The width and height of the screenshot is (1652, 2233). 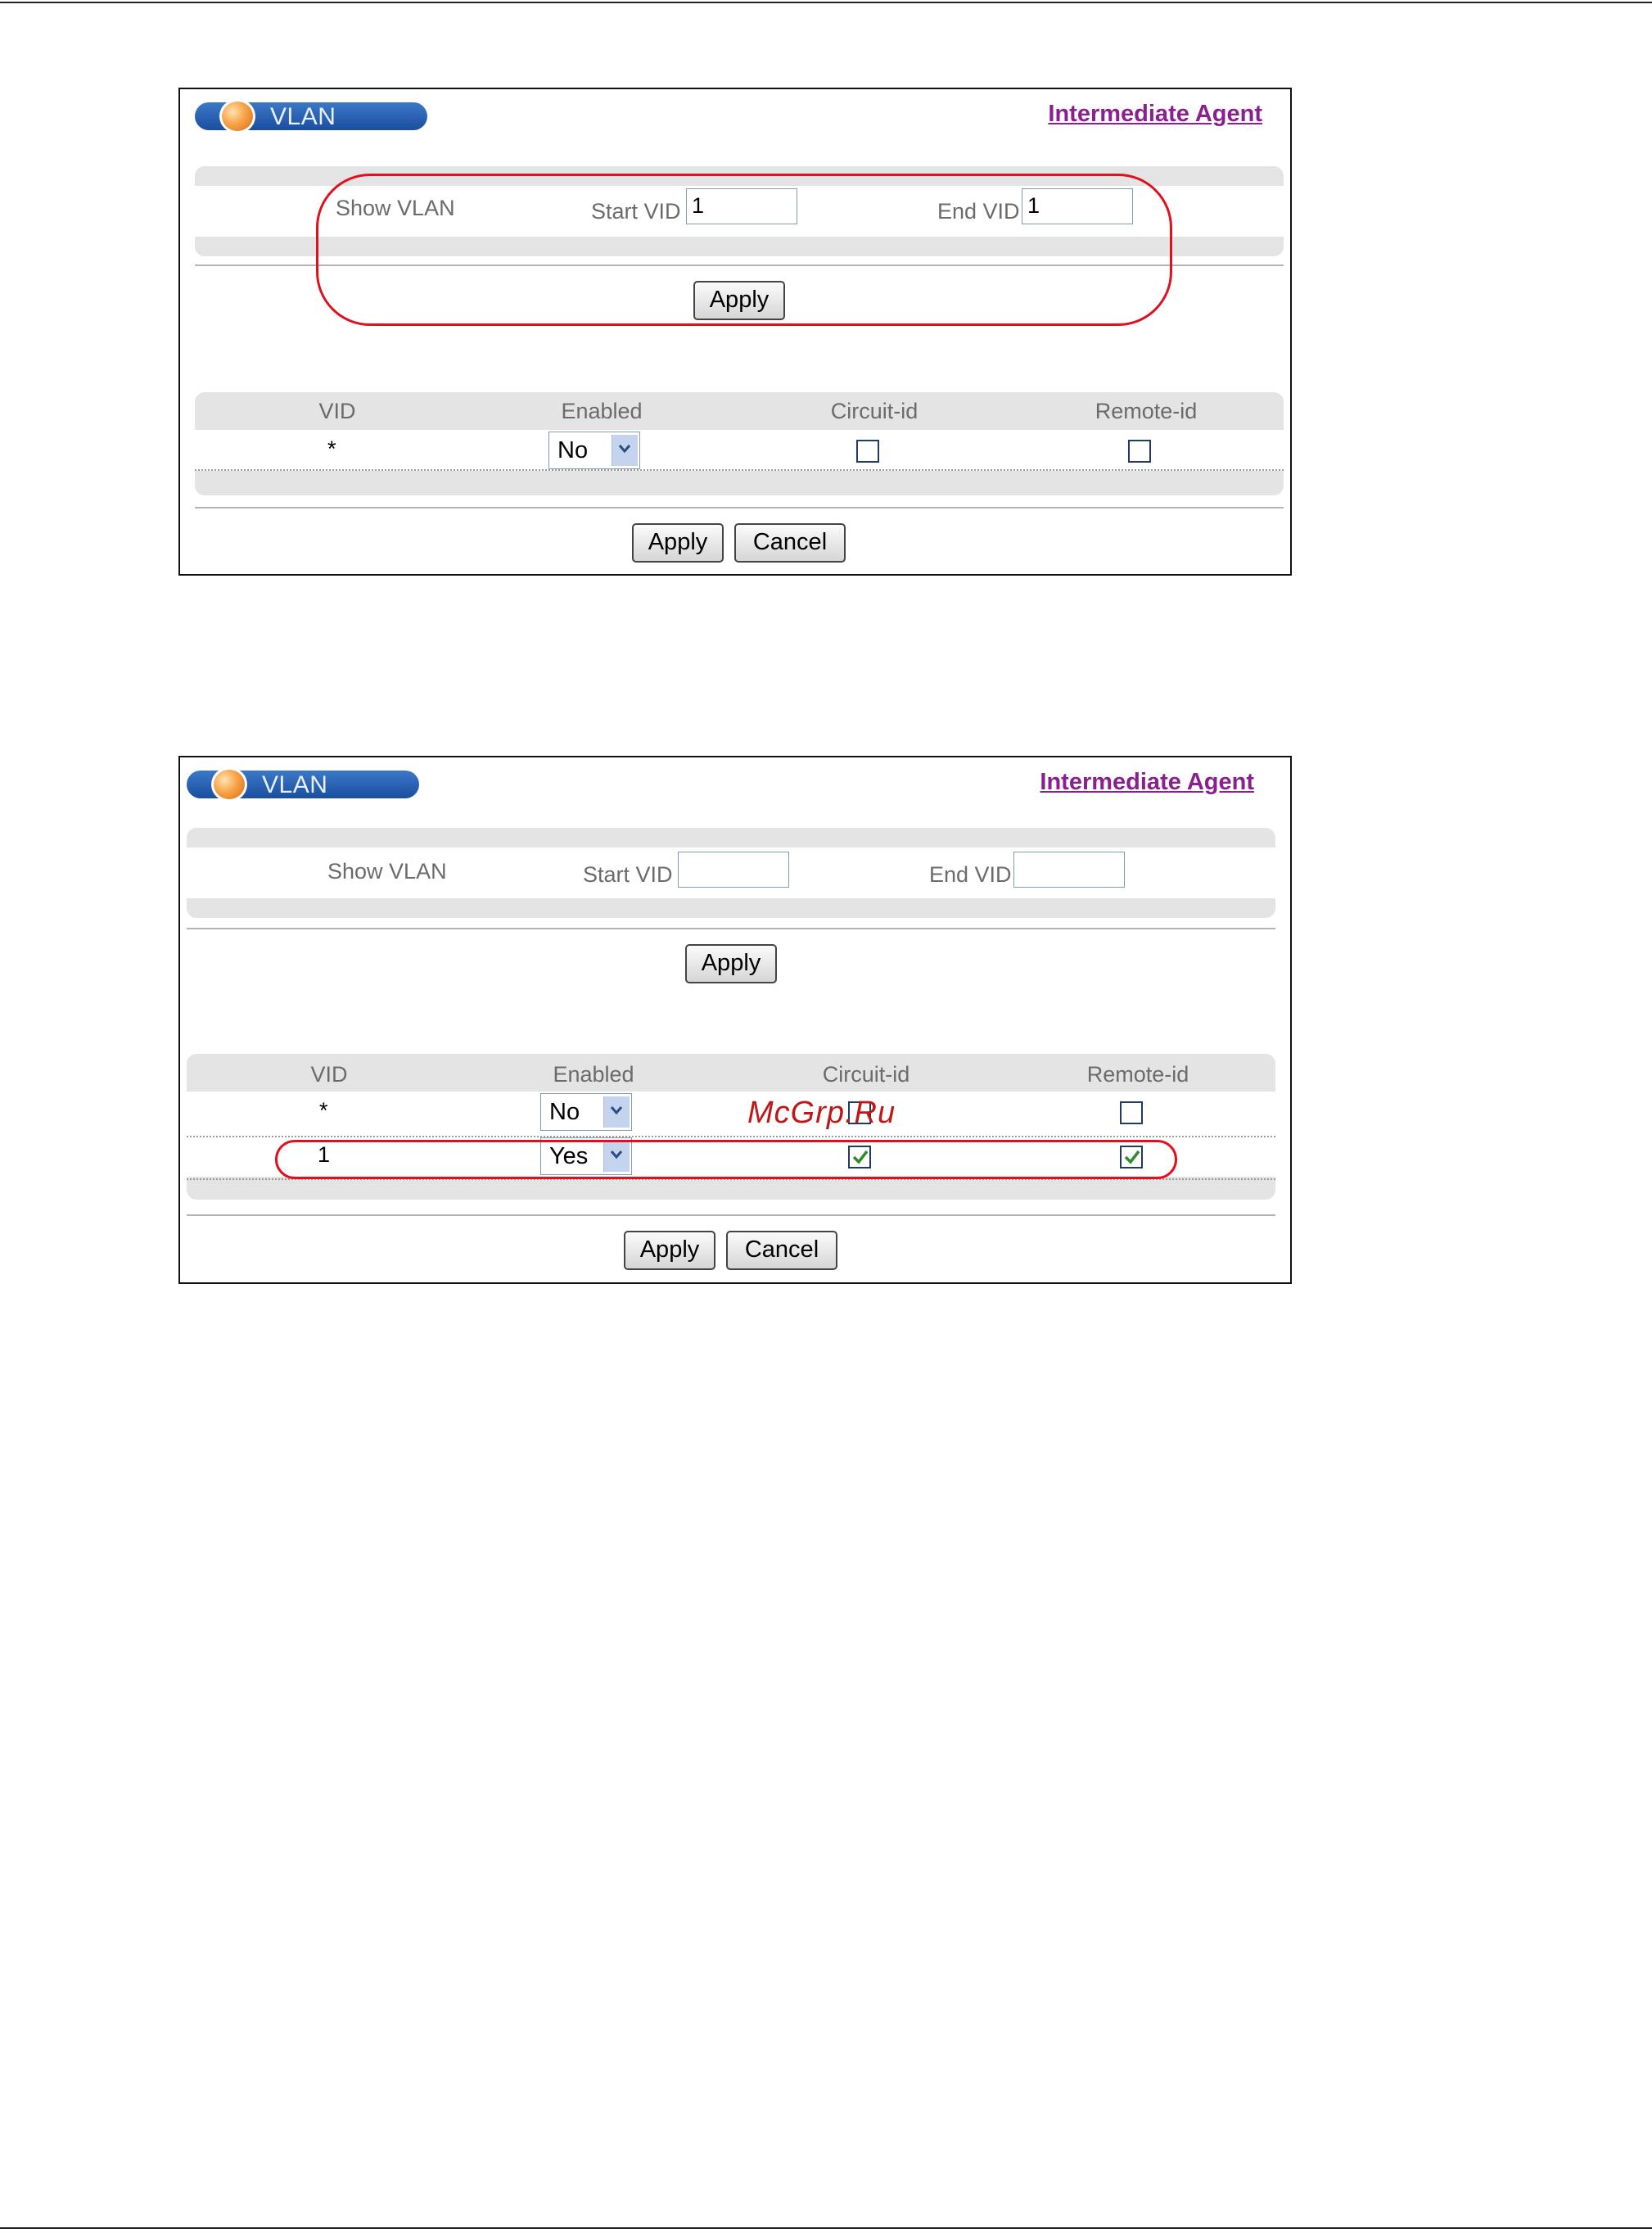 What do you see at coordinates (826, 2228) in the screenshot?
I see `page-bottom-rule` at bounding box center [826, 2228].